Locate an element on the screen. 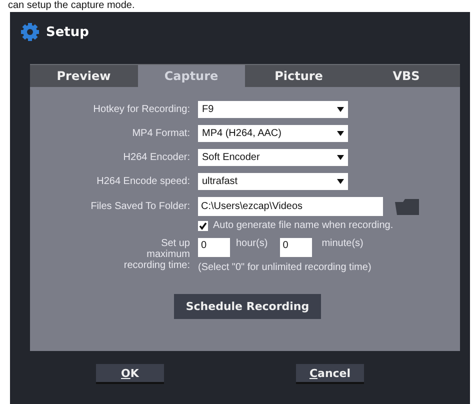 Image resolution: width=473 pixels, height=404 pixels. unit-label: hour(s) is located at coordinates (252, 243).